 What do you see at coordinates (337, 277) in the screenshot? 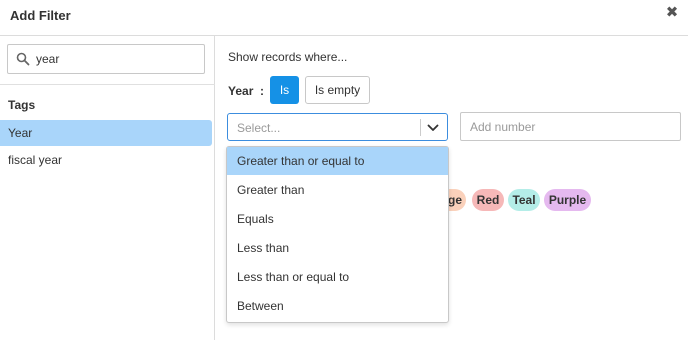
I see `option-less-than-or-equal-to: Less than or equal to` at bounding box center [337, 277].